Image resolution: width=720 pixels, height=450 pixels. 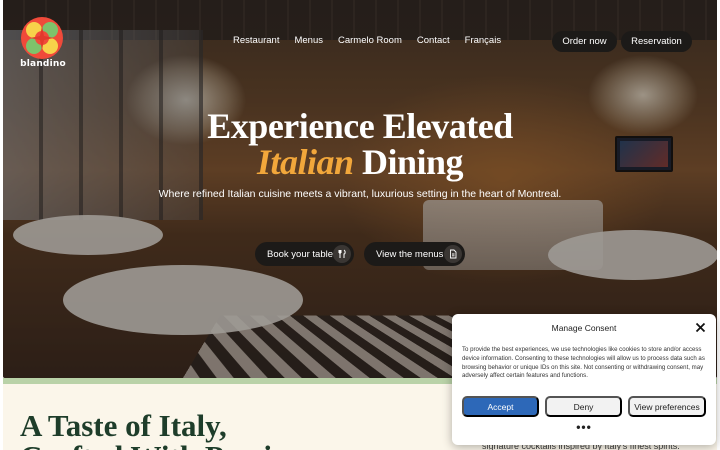 I want to click on document-icon, so click(x=453, y=254).